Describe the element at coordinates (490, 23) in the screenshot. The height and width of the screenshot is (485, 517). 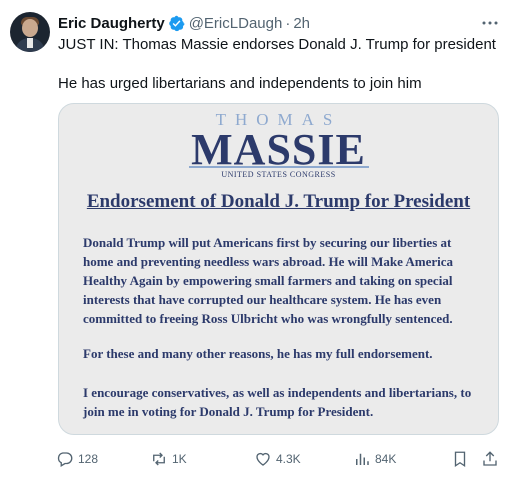
I see `more-dots-icon` at that location.